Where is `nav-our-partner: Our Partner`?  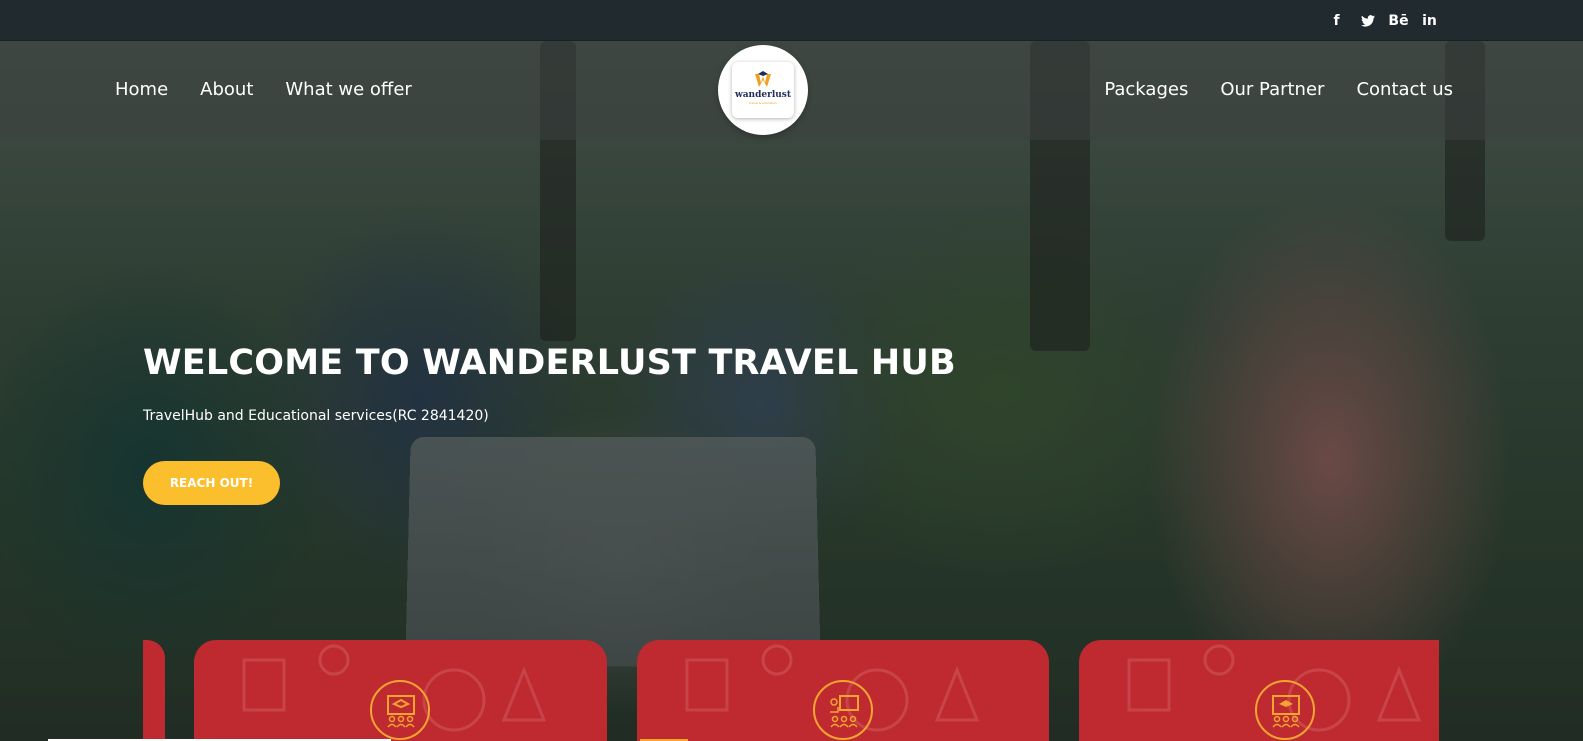 nav-our-partner: Our Partner is located at coordinates (1272, 90).